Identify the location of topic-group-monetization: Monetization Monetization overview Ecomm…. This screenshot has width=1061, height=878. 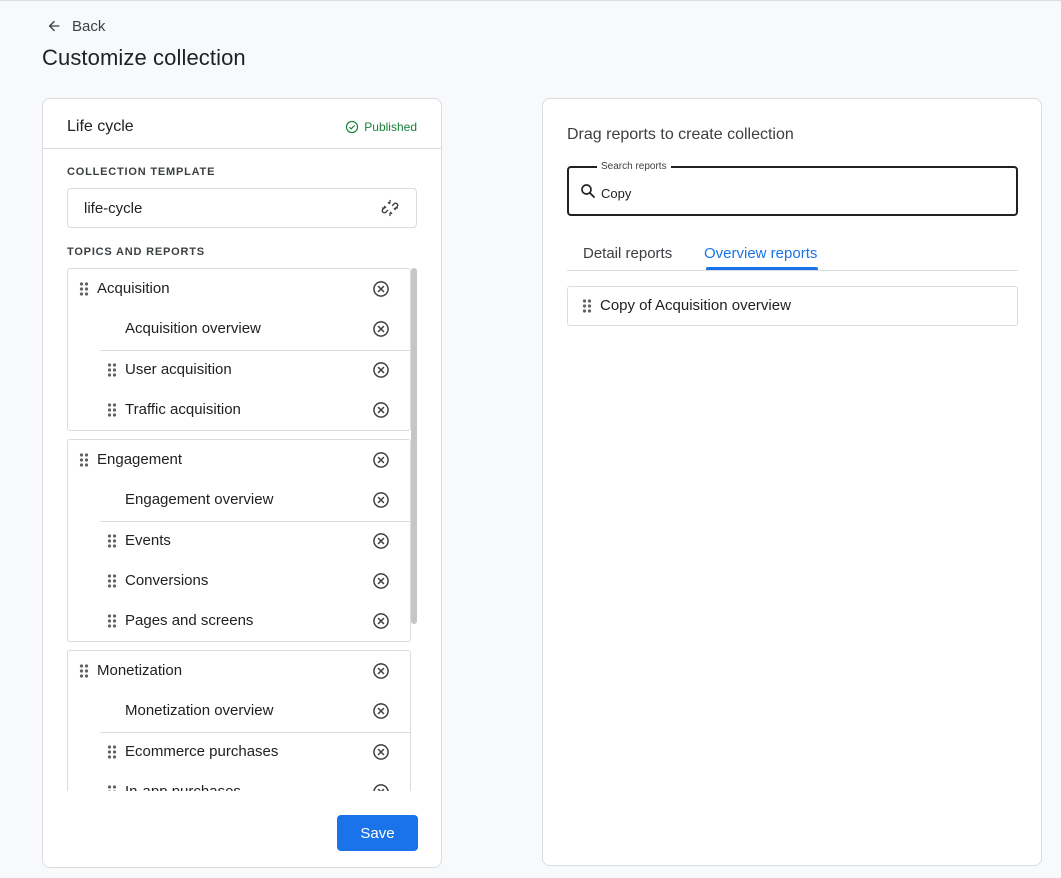
(239, 720).